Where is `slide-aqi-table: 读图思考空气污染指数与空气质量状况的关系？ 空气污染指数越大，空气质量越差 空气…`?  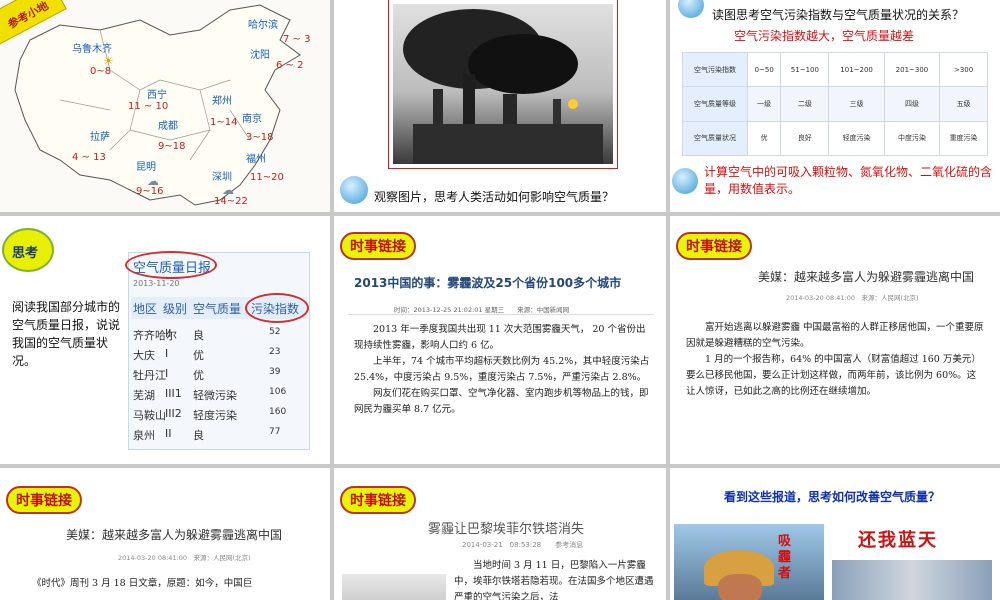
slide-aqi-table: 读图思考空气污染指数与空气质量状况的关系？ 空气污染指数越大，空气质量越差 空气… is located at coordinates (835, 106).